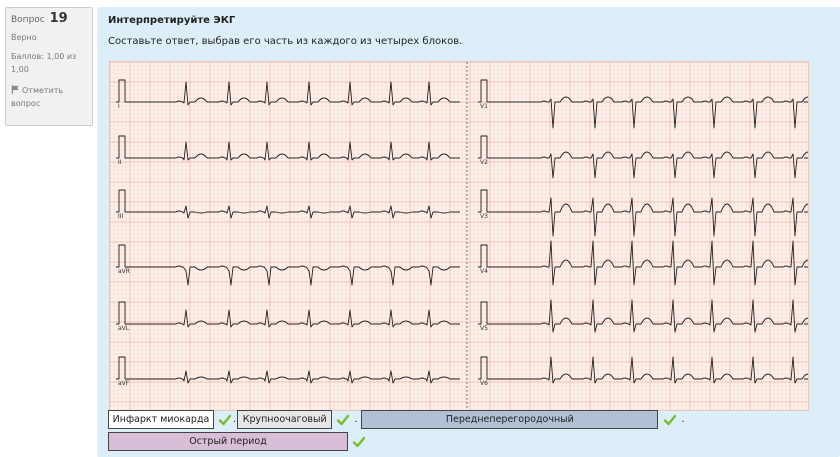 Image resolution: width=840 pixels, height=457 pixels. Describe the element at coordinates (124, 328) in the screenshot. I see `ecg-lead-label: aVL` at that location.